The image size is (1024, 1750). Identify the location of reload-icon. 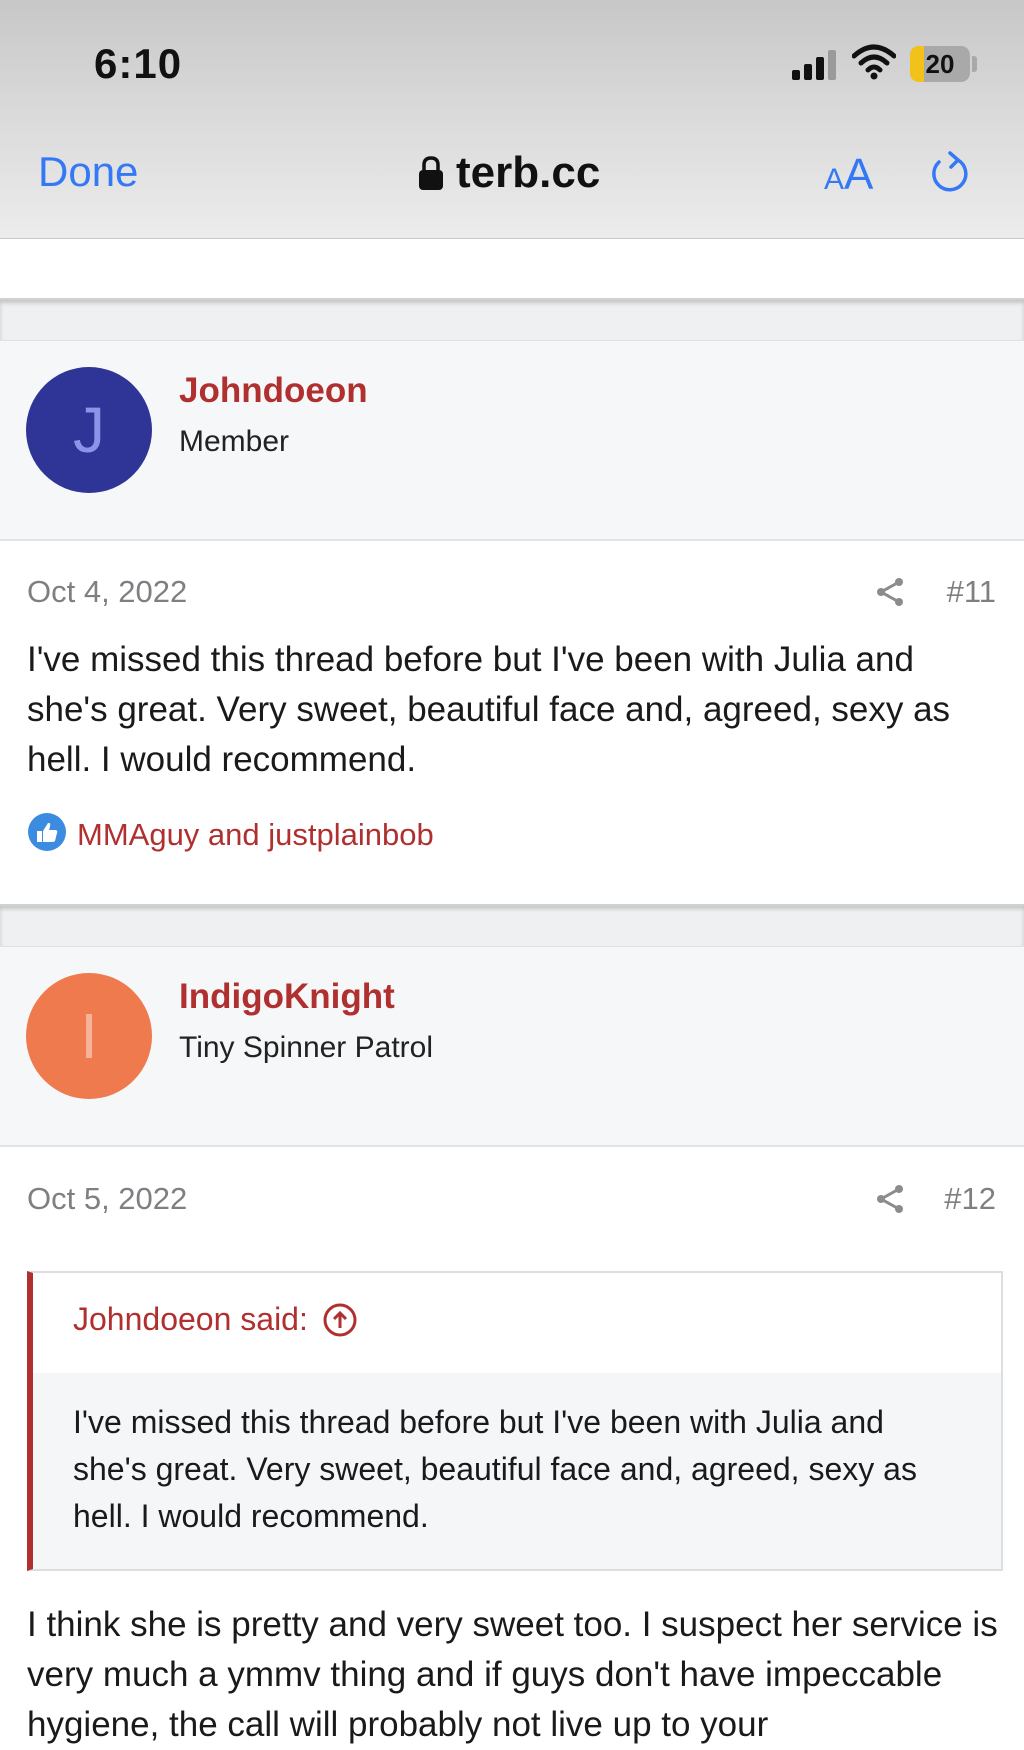
(950, 175).